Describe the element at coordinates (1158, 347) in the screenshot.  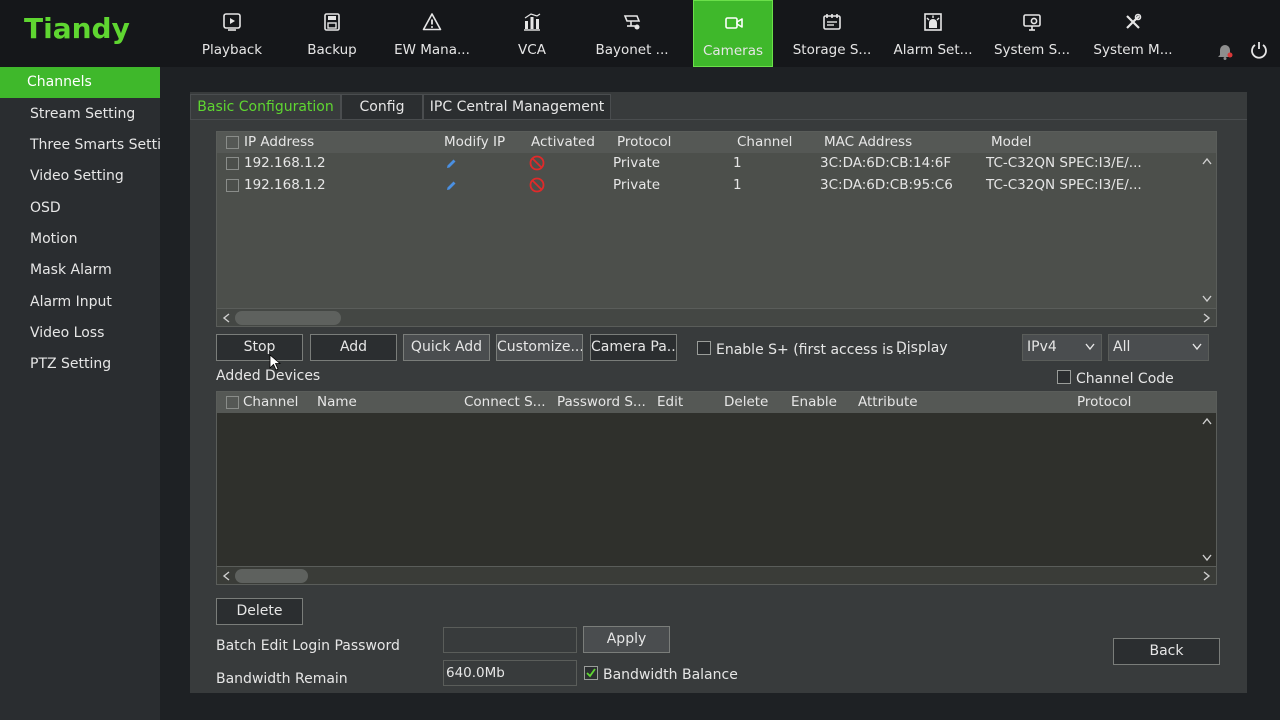
I see `filter-select: All` at that location.